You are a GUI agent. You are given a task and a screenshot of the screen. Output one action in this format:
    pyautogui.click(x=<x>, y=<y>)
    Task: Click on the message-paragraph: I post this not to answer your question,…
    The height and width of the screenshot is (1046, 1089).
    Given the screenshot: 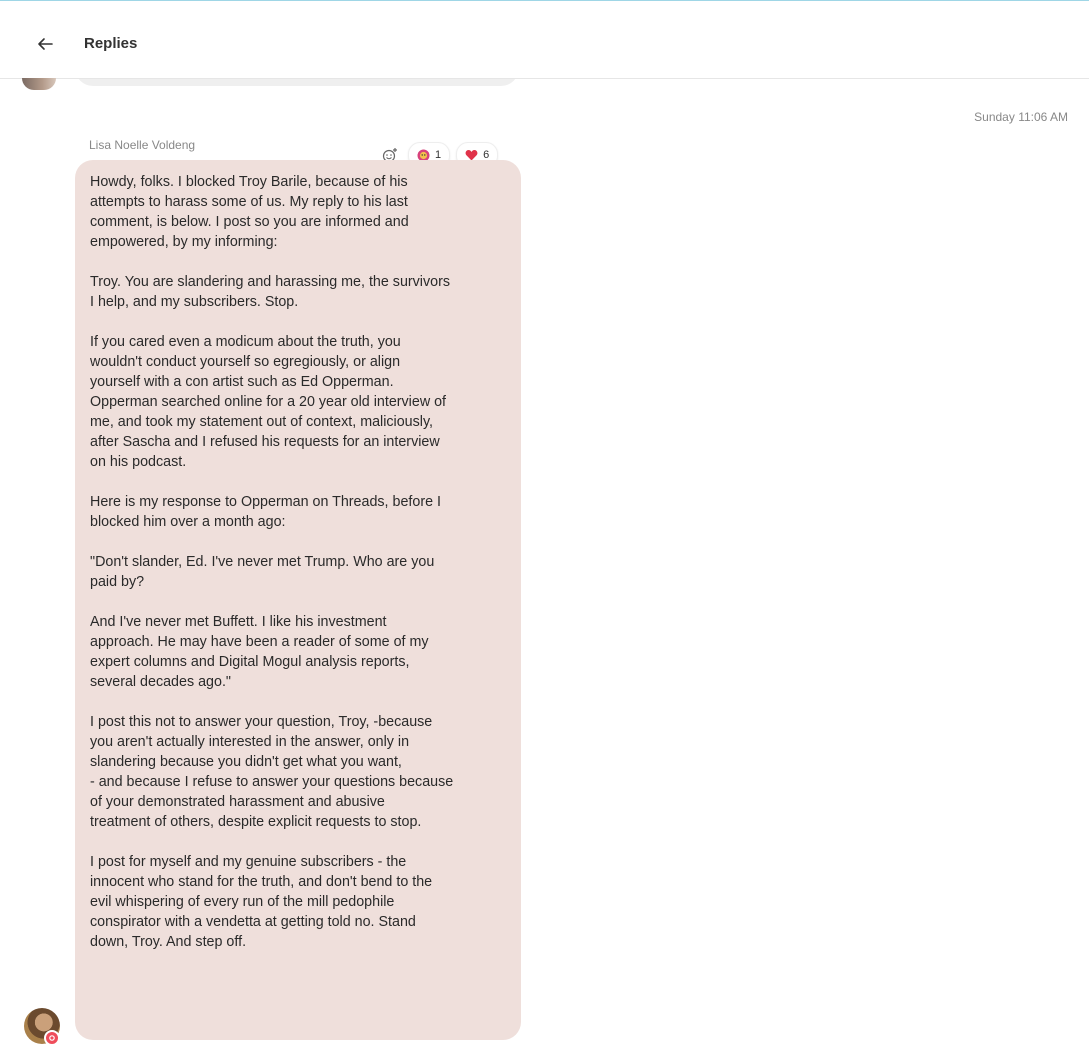 What is the action you would take?
    pyautogui.click(x=272, y=772)
    